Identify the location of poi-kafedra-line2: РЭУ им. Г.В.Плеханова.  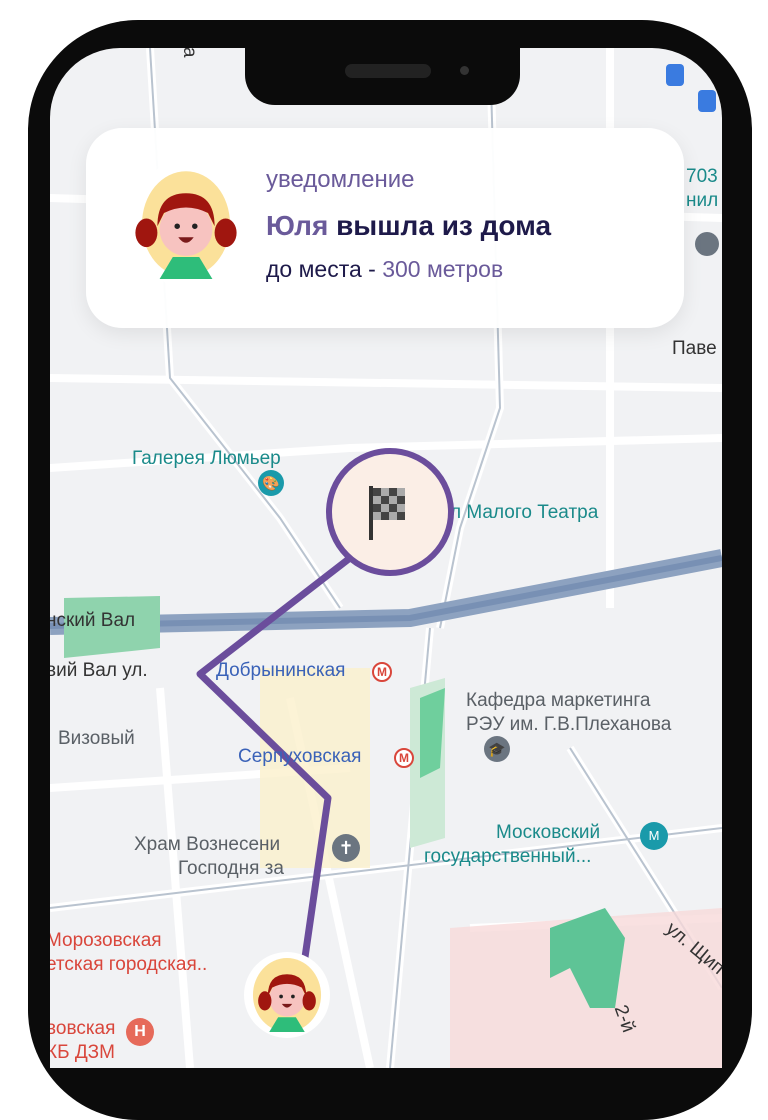
(568, 725).